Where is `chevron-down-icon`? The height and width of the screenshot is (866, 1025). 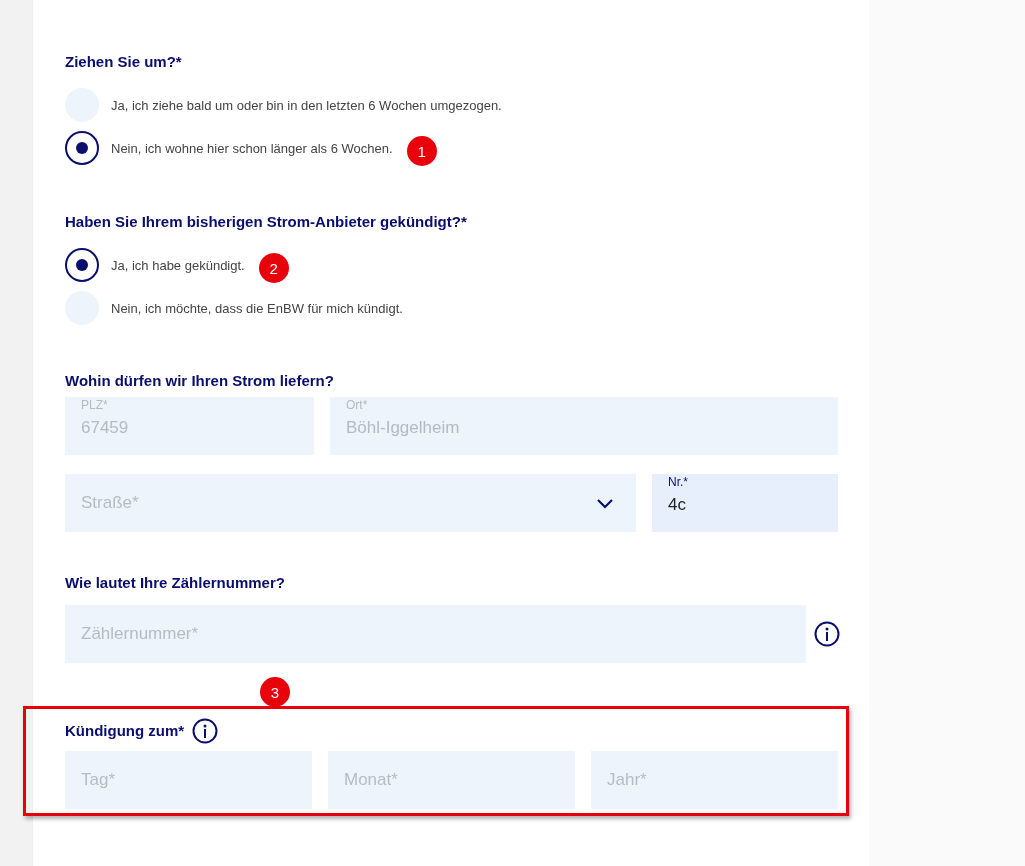 chevron-down-icon is located at coordinates (605, 503).